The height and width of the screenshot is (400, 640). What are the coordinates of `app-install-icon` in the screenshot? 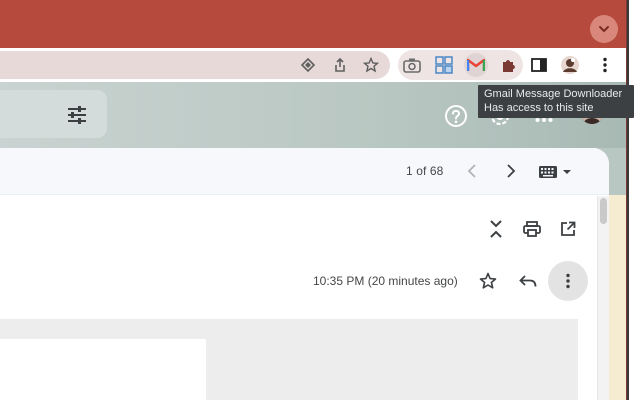 It's located at (308, 65).